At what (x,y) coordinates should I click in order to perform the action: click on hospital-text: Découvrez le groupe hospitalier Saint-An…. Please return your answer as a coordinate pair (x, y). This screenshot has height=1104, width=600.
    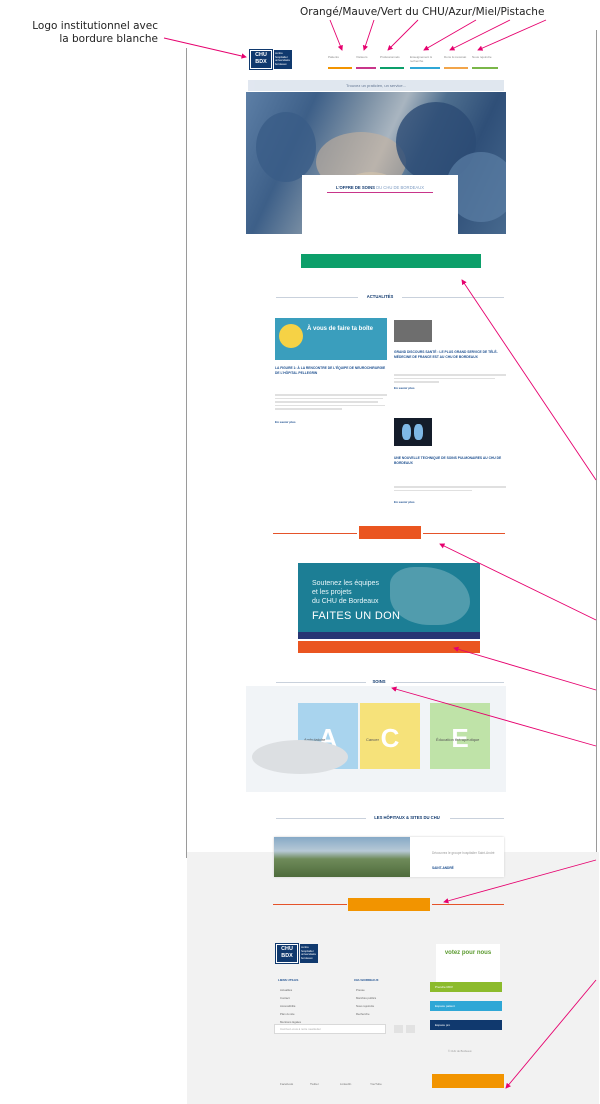
    Looking at the image, I should click on (463, 853).